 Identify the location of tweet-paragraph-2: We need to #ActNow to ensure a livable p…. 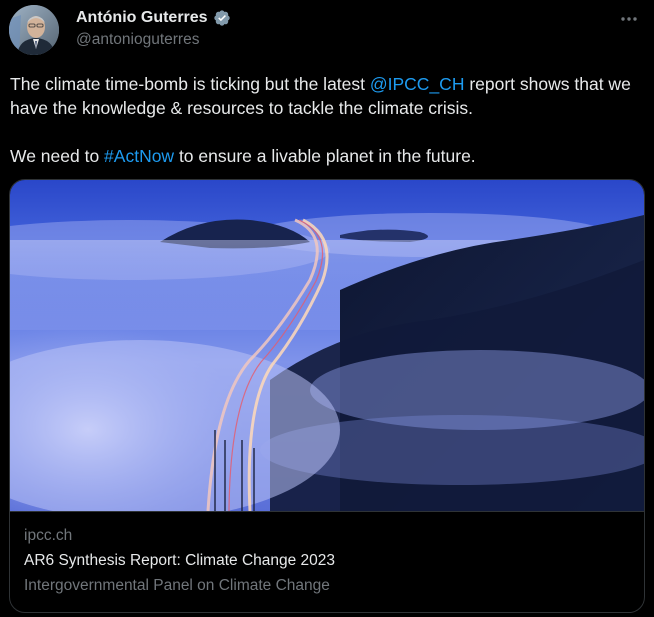
(328, 156).